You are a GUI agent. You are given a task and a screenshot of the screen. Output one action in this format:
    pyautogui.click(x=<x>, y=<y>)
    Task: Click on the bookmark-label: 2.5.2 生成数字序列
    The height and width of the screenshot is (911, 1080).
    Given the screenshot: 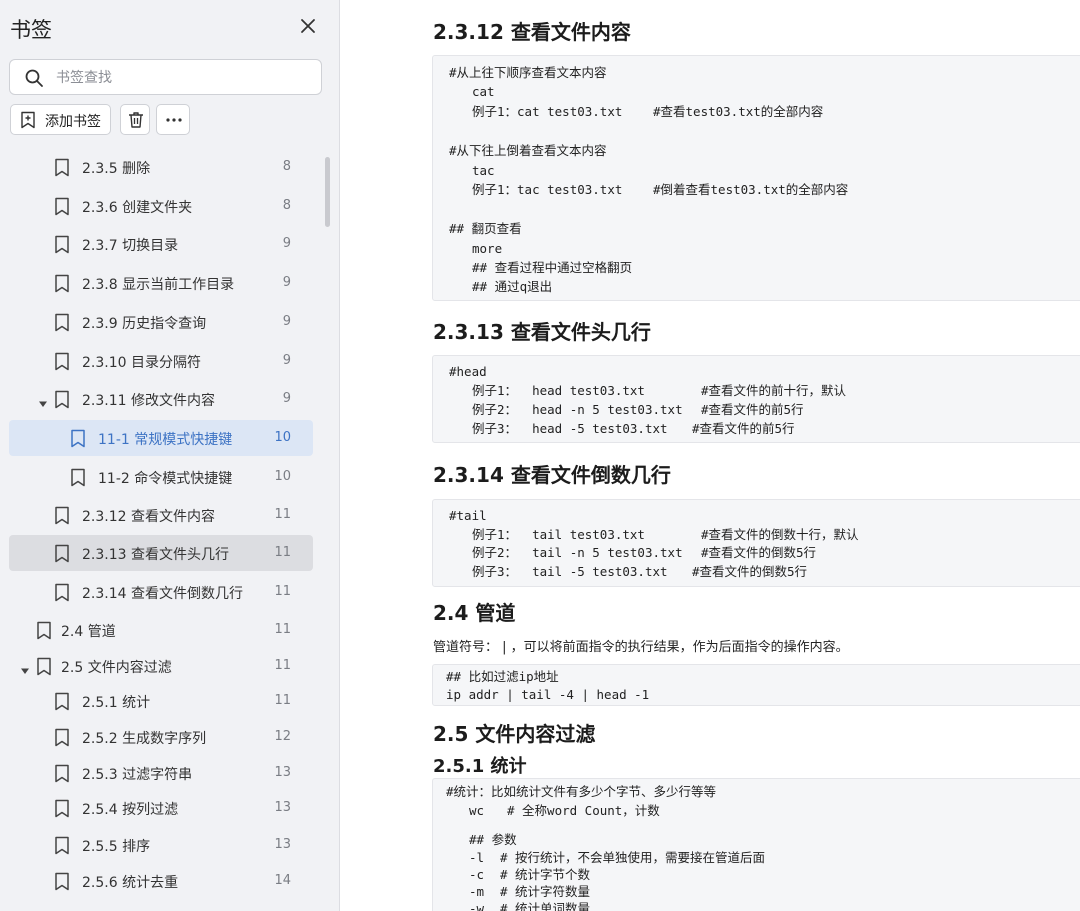 What is the action you would take?
    pyautogui.click(x=144, y=739)
    